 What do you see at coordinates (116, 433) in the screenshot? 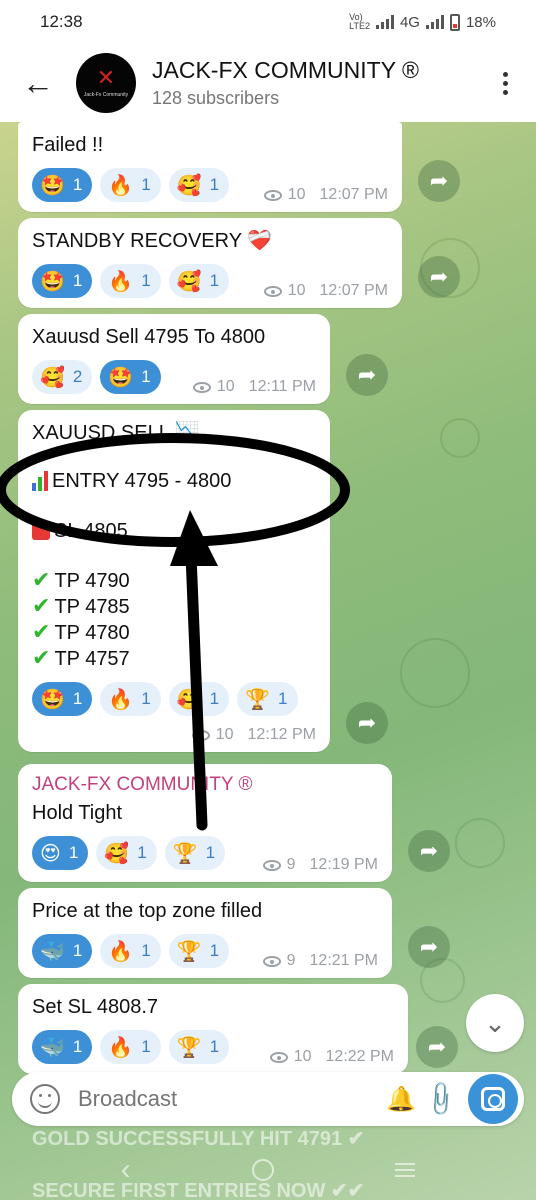
I see `signal-title: XAUUSD SELL 📉` at bounding box center [116, 433].